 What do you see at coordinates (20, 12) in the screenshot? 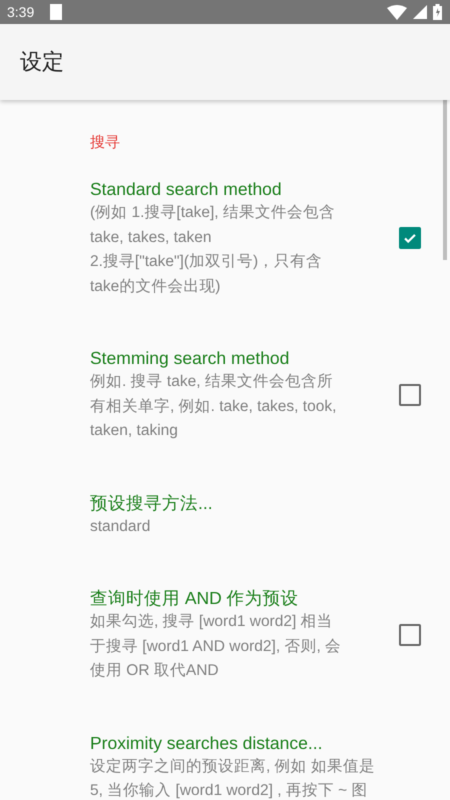
I see `status-time: 3:39` at bounding box center [20, 12].